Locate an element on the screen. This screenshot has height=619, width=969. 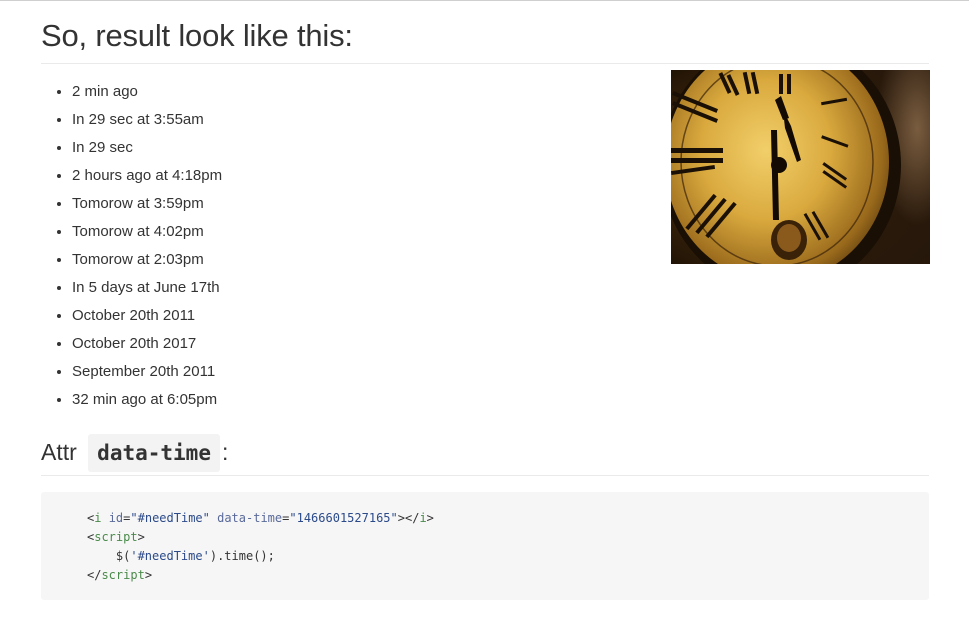
list-item: 2 hours ago at 4:18pm is located at coordinates (147, 176).